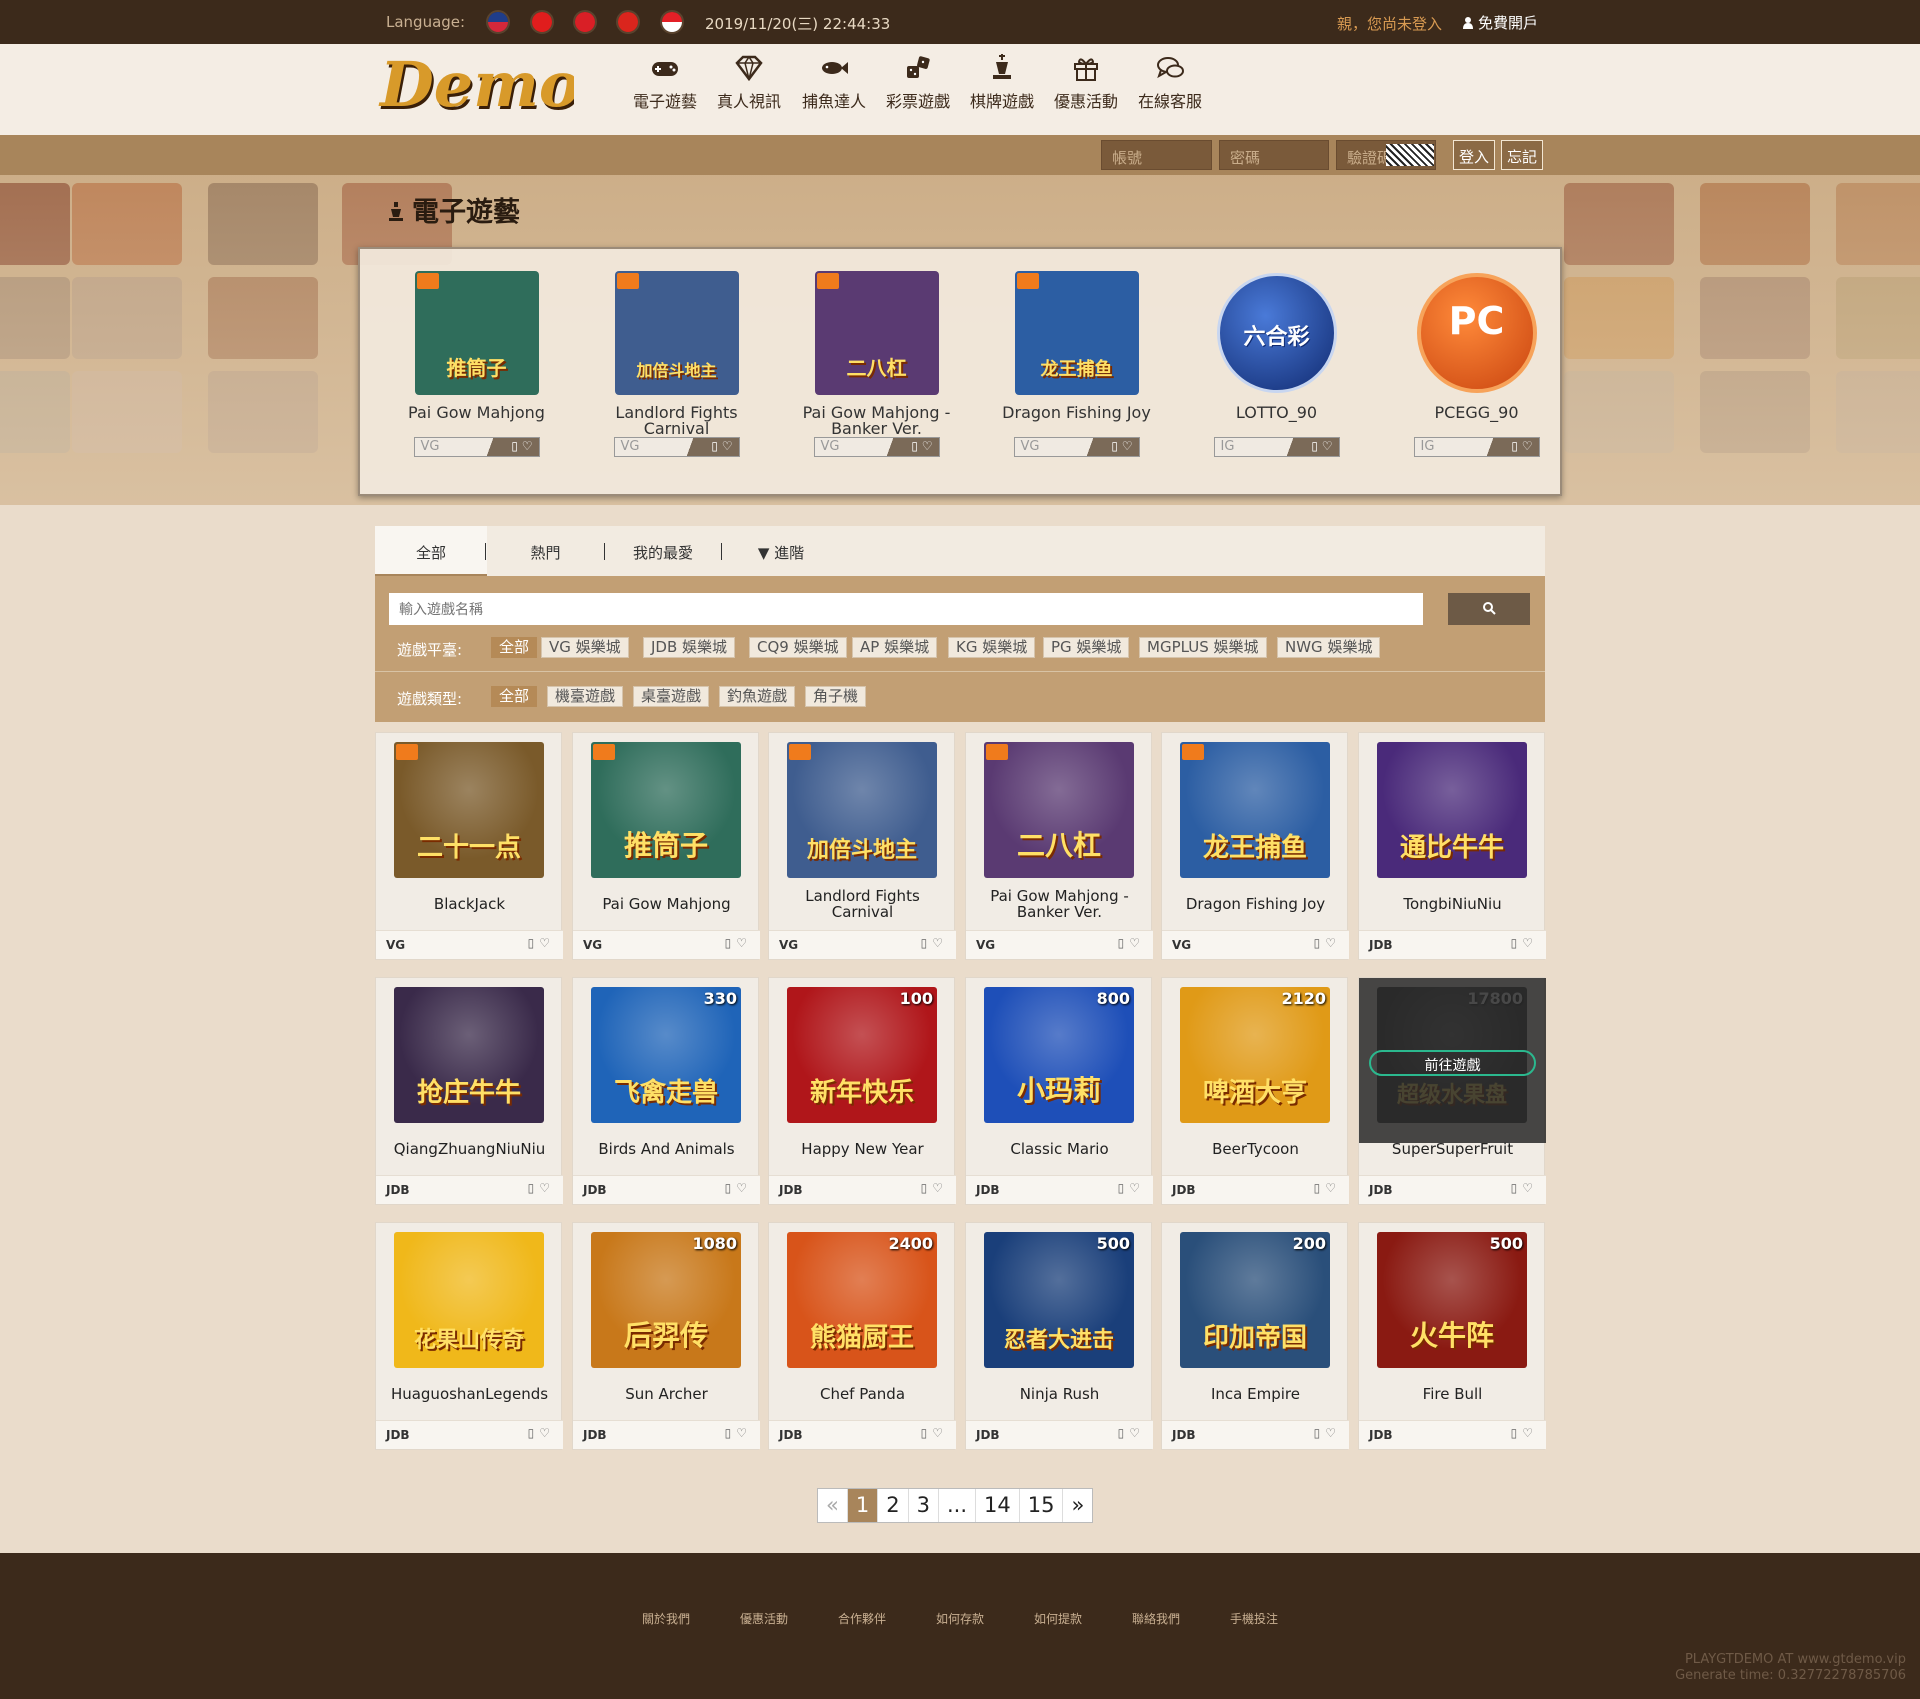 The width and height of the screenshot is (1920, 1699). I want to click on game-card: 100 新年快乐 Happy New Year JDB ▯♡, so click(862, 1091).